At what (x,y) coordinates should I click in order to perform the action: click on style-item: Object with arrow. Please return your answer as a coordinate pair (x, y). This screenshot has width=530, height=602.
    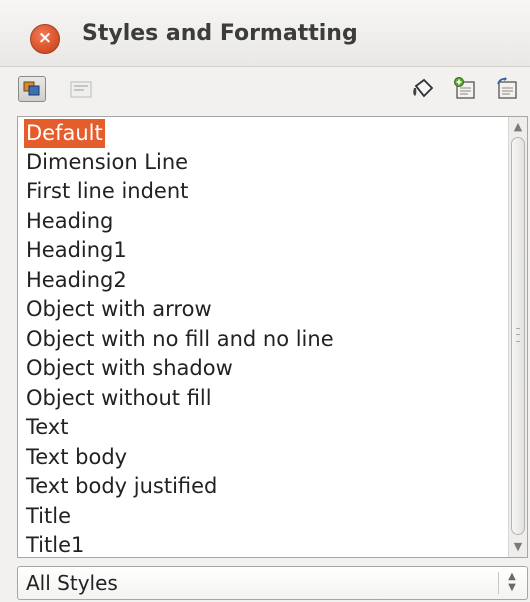
    Looking at the image, I should click on (119, 309).